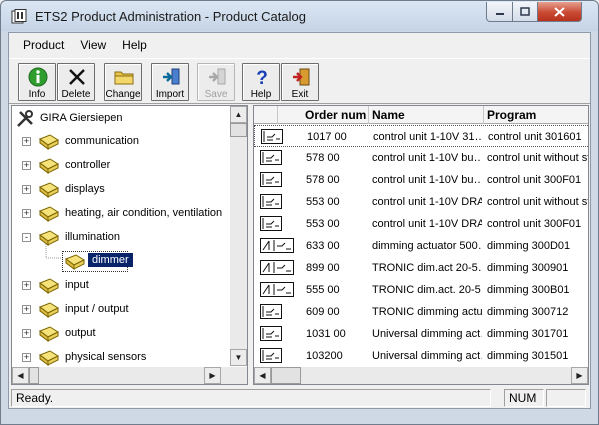 The height and width of the screenshot is (425, 599). I want to click on tree-item-label: heating, air condition, ventilation, so click(144, 213).